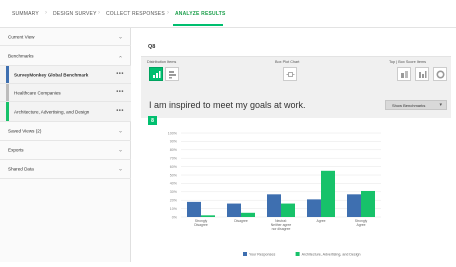 This screenshot has width=456, height=267. Describe the element at coordinates (16, 150) in the screenshot. I see `sidebar-item-label: Exports` at that location.